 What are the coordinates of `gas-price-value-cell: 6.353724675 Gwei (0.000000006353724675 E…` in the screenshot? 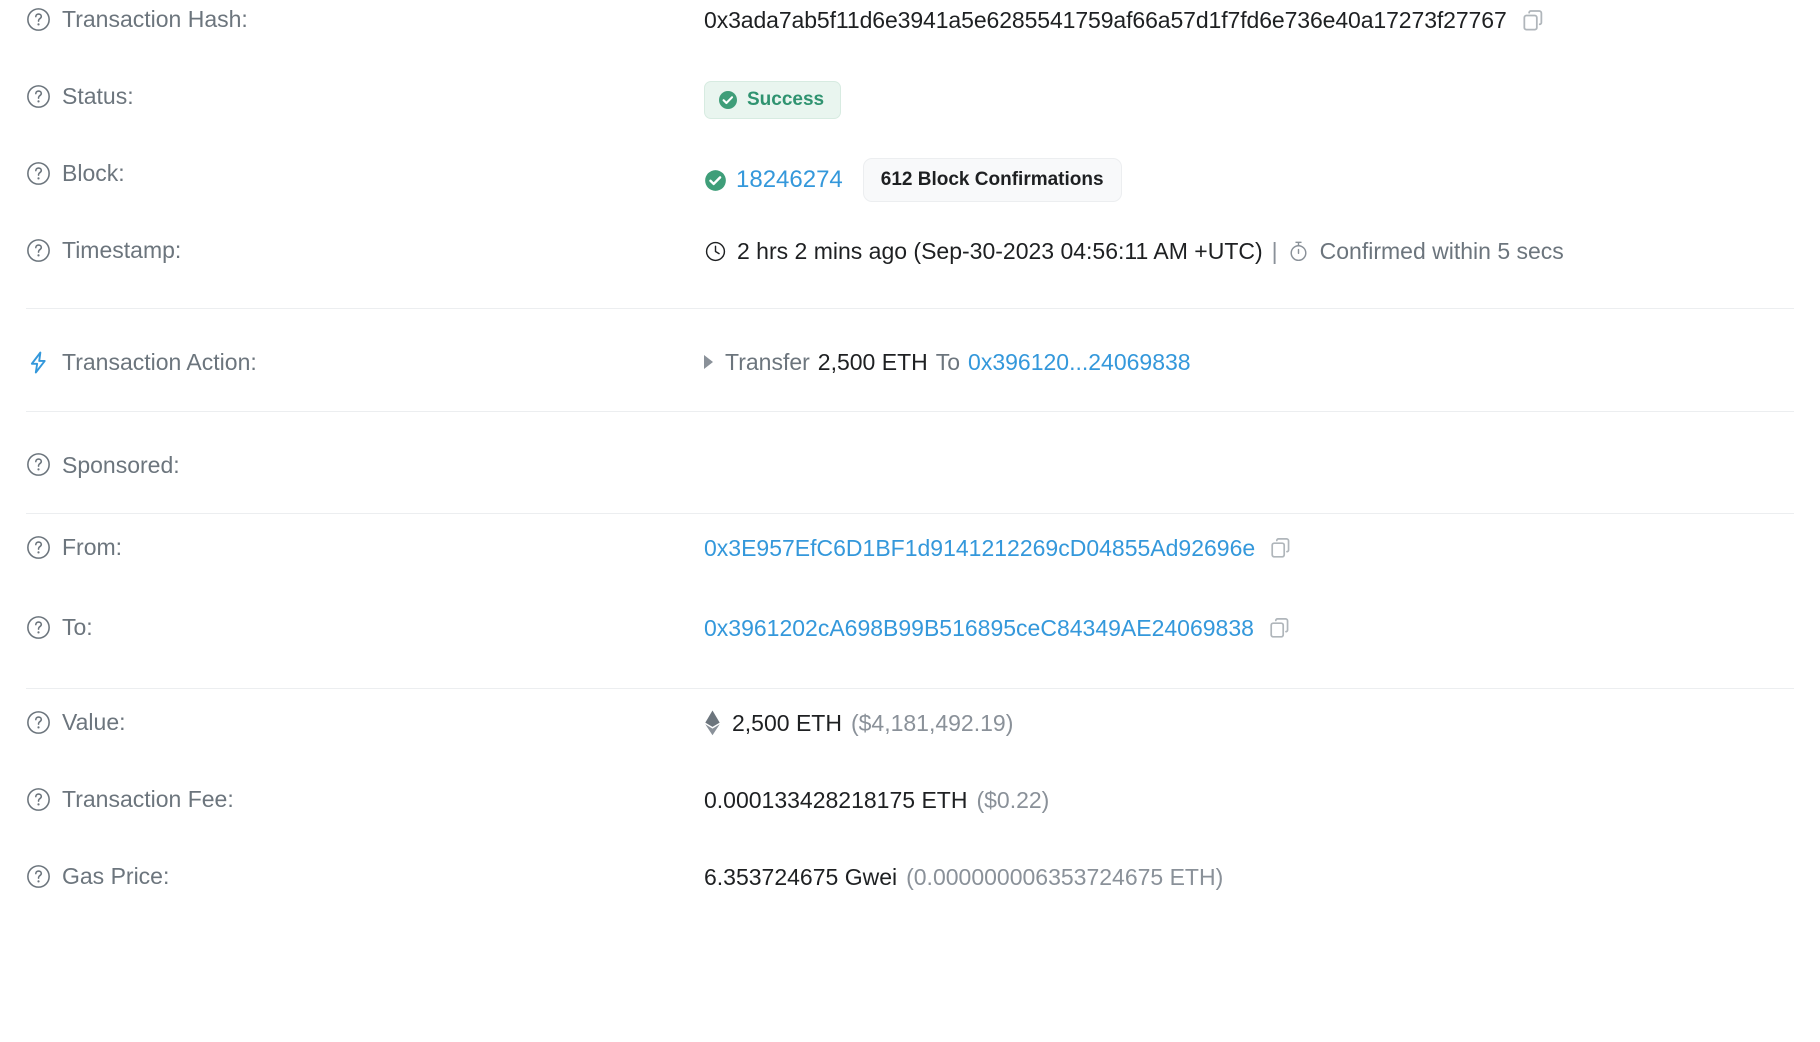 It's located at (1249, 875).